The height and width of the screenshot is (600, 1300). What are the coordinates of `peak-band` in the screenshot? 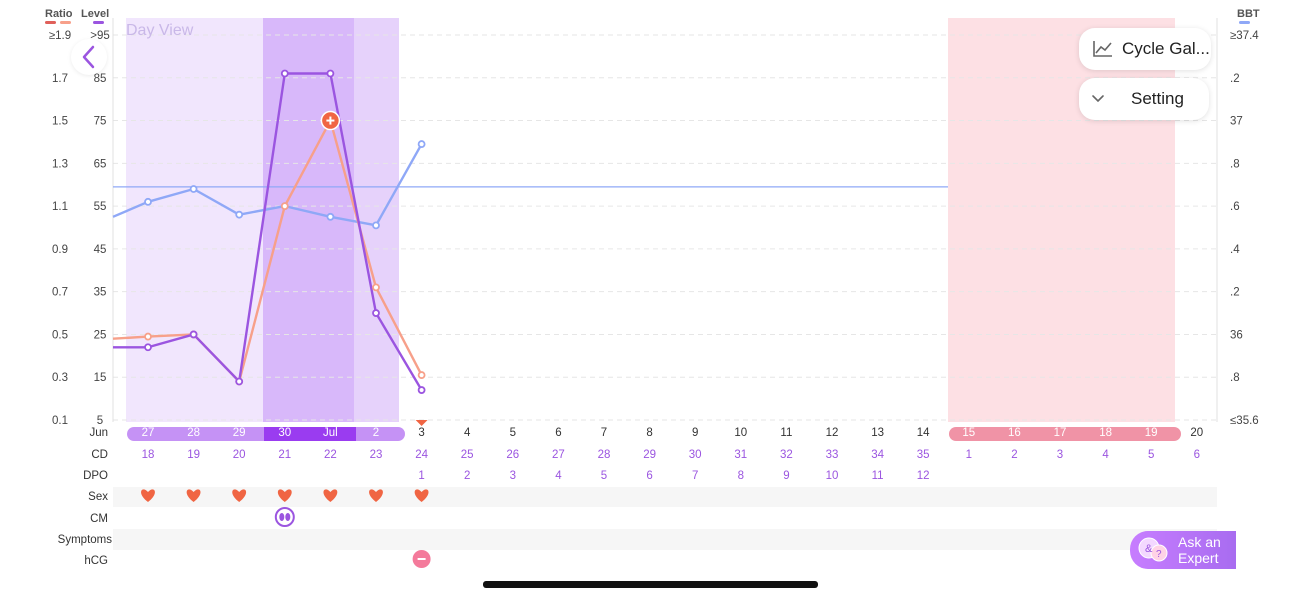 It's located at (308, 220).